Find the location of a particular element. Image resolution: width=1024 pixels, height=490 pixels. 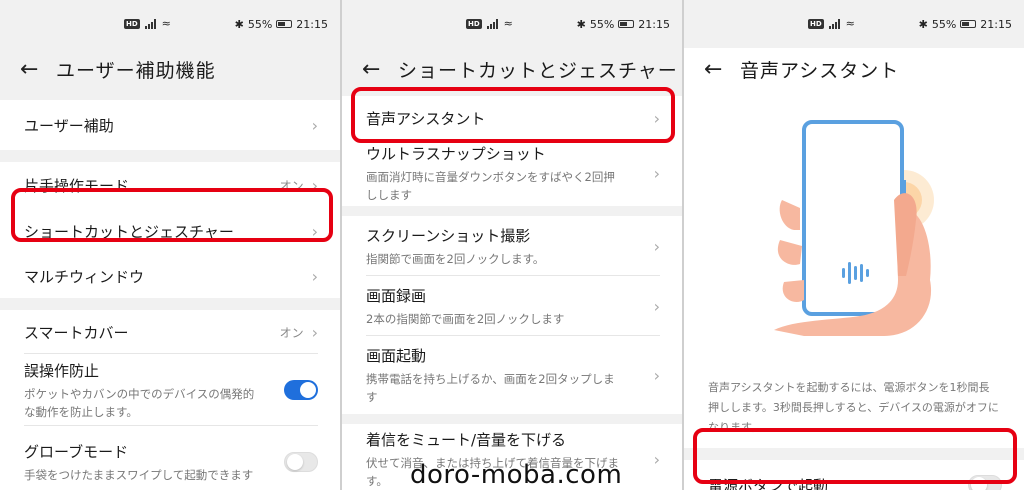

row-power-button-launch: 電源ボタンで起動 is located at coordinates (854, 475).